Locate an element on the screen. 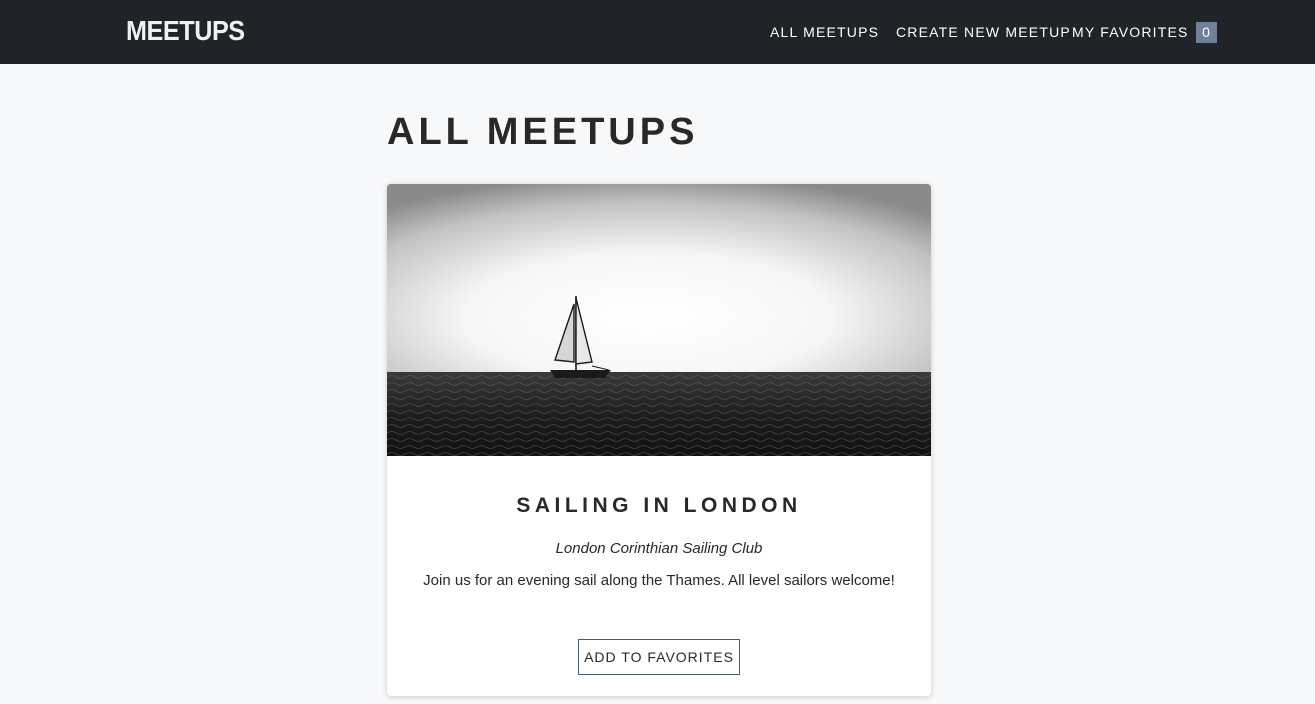 Image resolution: width=1315 pixels, height=704 pixels. favorites-count-badge: 0 is located at coordinates (1206, 32).